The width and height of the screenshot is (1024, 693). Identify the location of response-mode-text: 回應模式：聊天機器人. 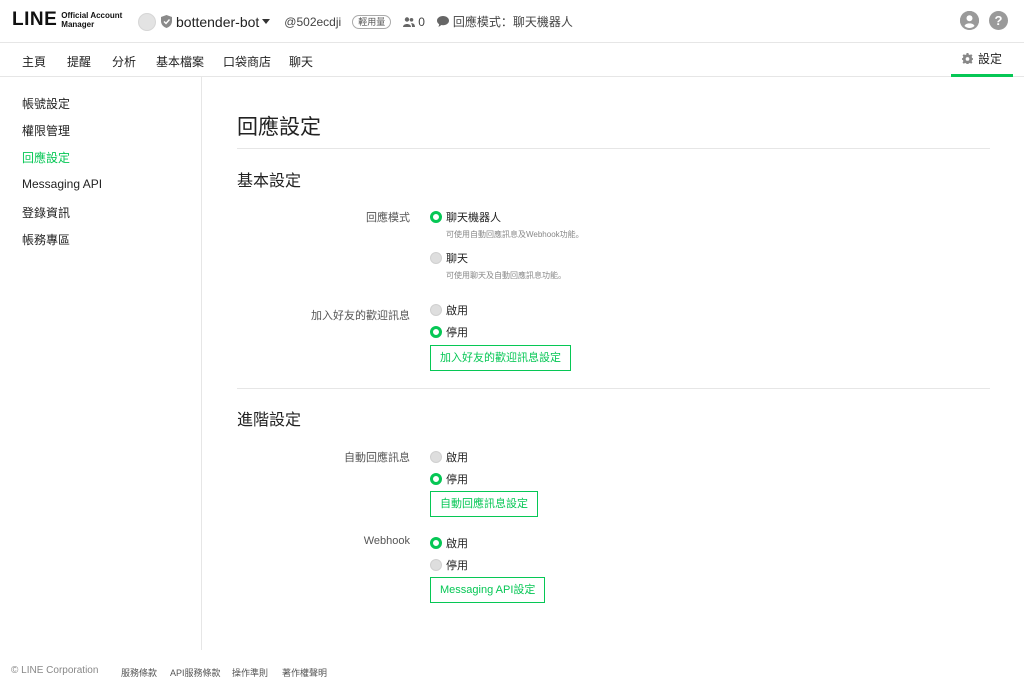
(512, 22).